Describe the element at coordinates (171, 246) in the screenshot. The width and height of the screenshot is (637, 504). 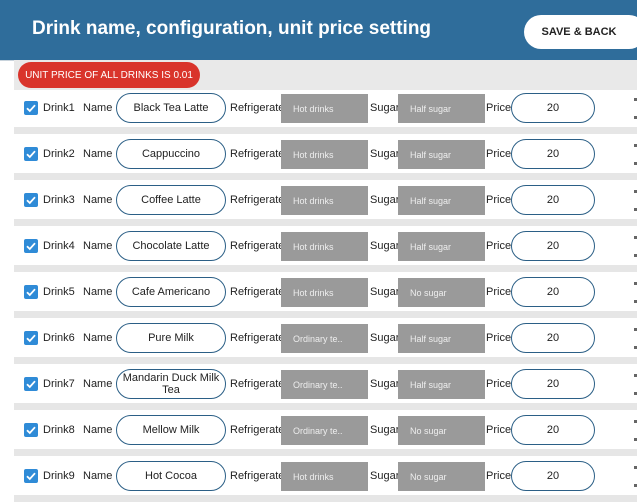
I see `drink-name-field: Chocolate Latte` at that location.